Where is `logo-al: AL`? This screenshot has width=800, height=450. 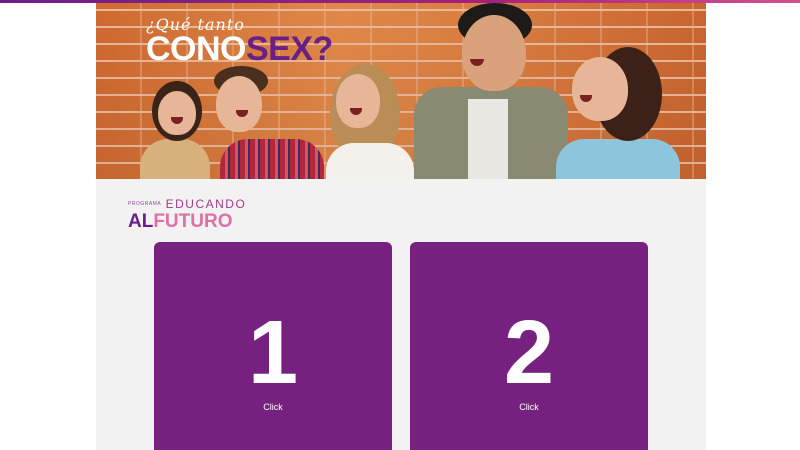 logo-al: AL is located at coordinates (141, 221).